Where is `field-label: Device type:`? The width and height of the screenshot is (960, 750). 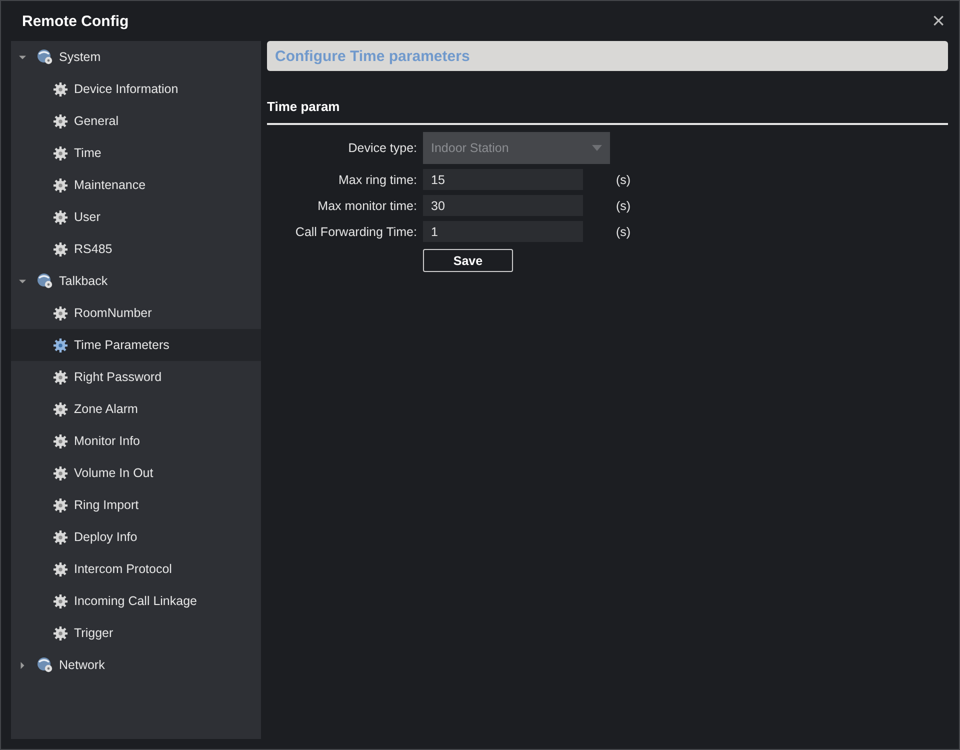 field-label: Device type: is located at coordinates (382, 148).